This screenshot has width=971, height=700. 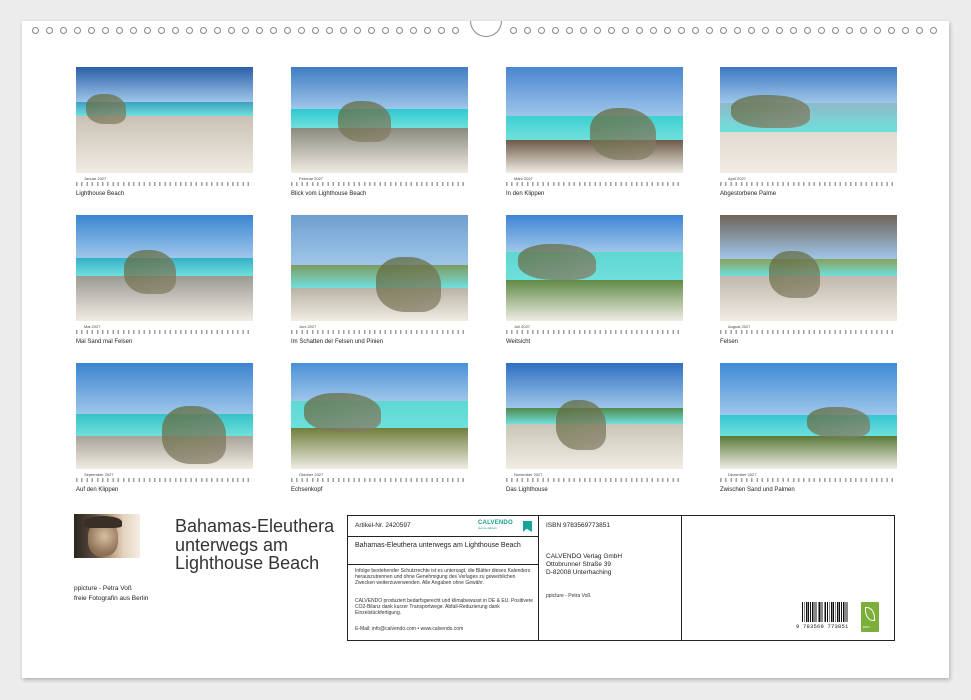 What do you see at coordinates (311, 474) in the screenshot?
I see `month-label: Oktober 2027` at bounding box center [311, 474].